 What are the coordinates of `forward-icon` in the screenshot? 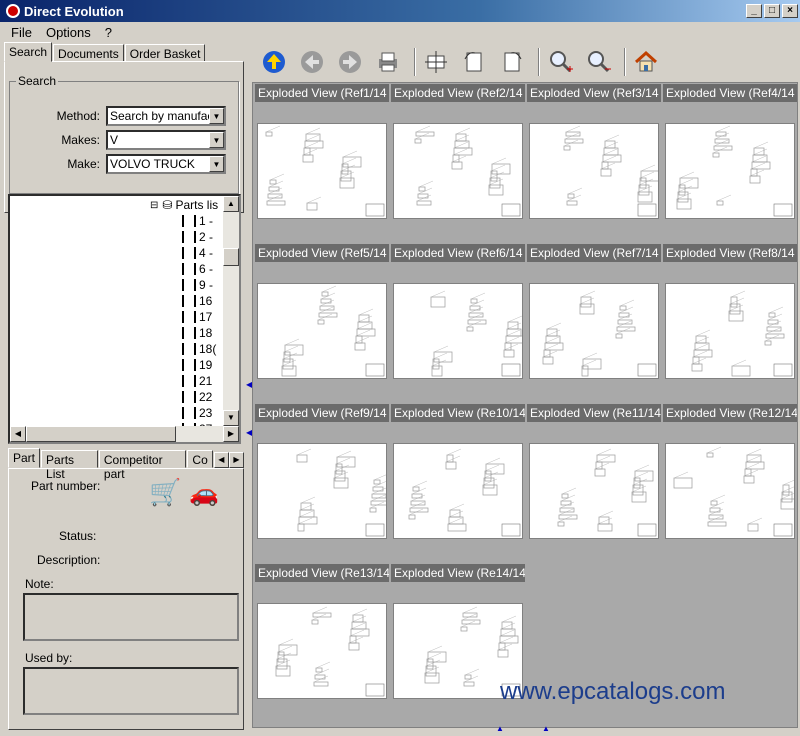 It's located at (350, 62).